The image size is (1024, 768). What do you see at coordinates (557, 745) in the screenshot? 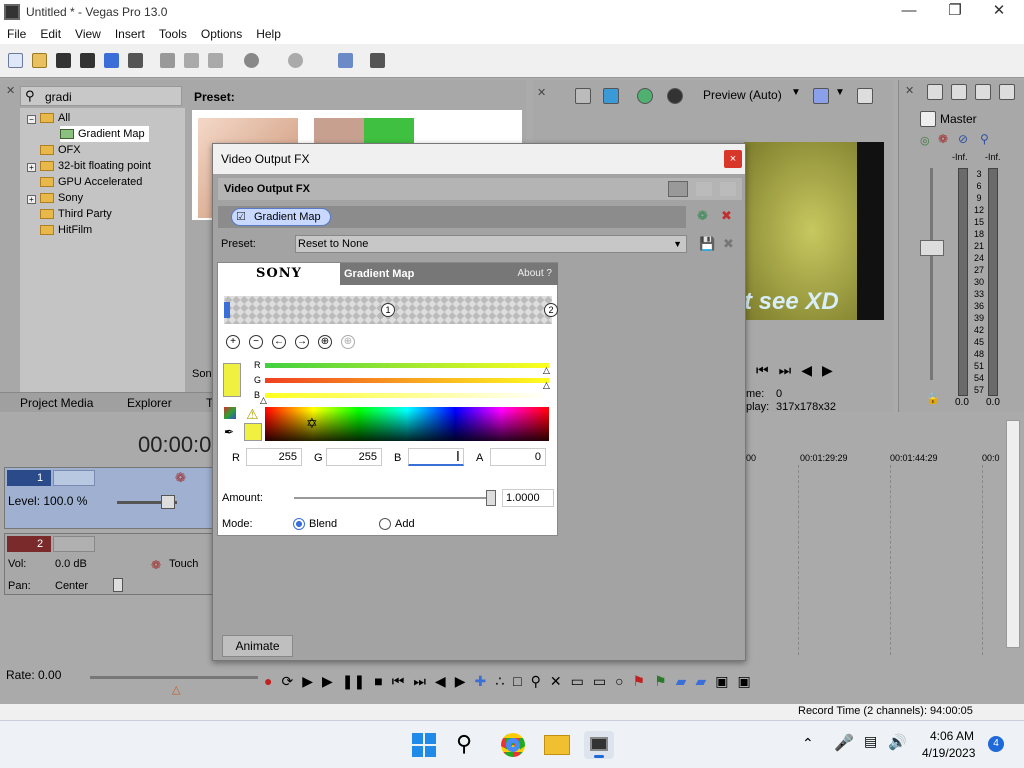
I see `file-explorer-icon` at bounding box center [557, 745].